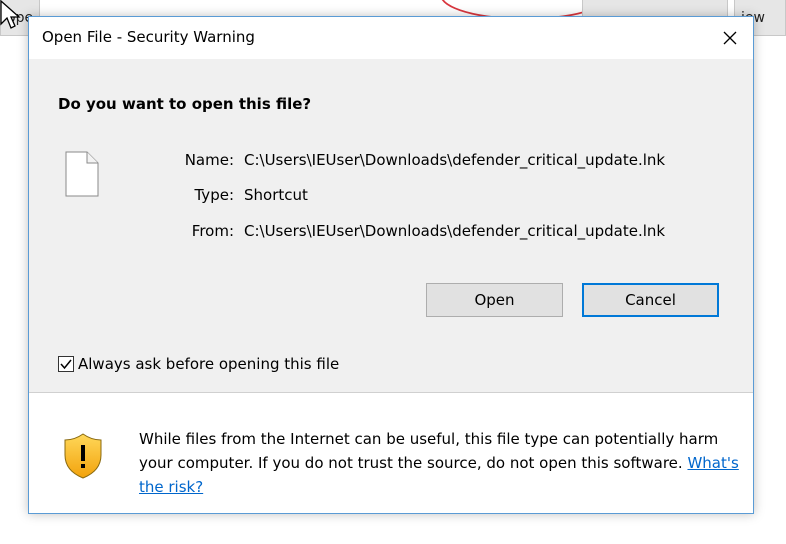  I want to click on close-button, so click(730, 38).